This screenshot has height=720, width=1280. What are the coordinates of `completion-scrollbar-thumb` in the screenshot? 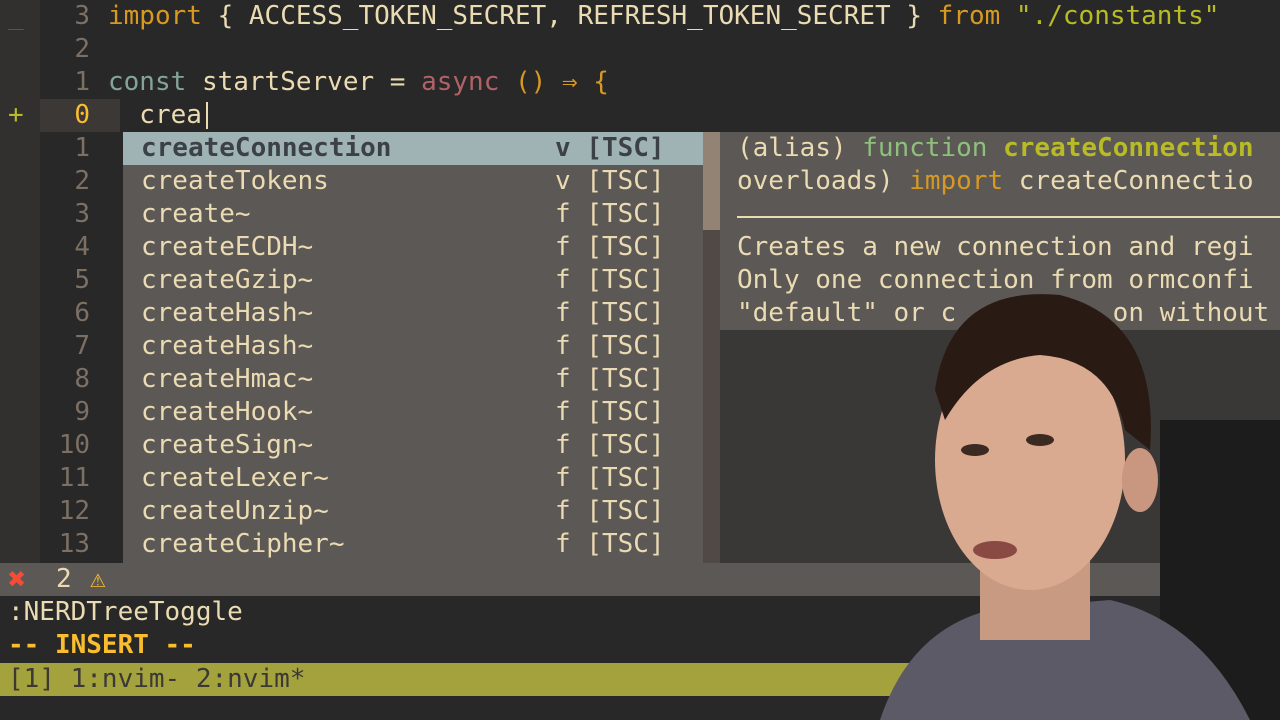 It's located at (711, 181).